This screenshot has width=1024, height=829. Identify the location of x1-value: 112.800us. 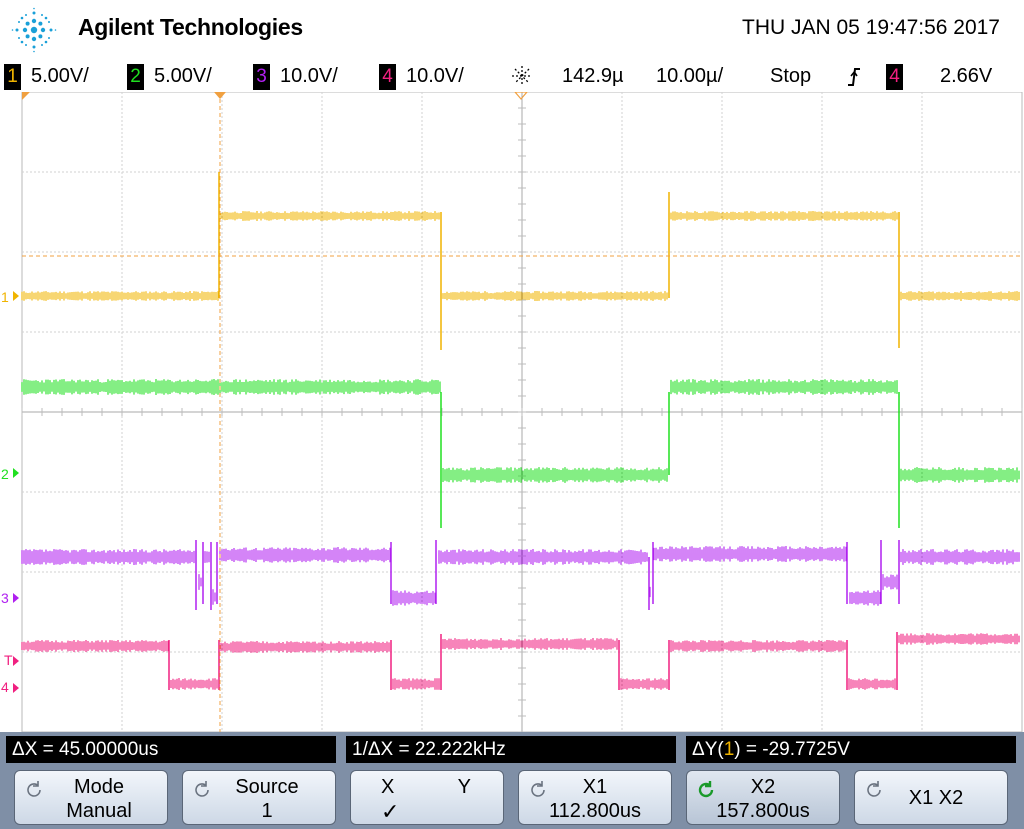
(595, 811).